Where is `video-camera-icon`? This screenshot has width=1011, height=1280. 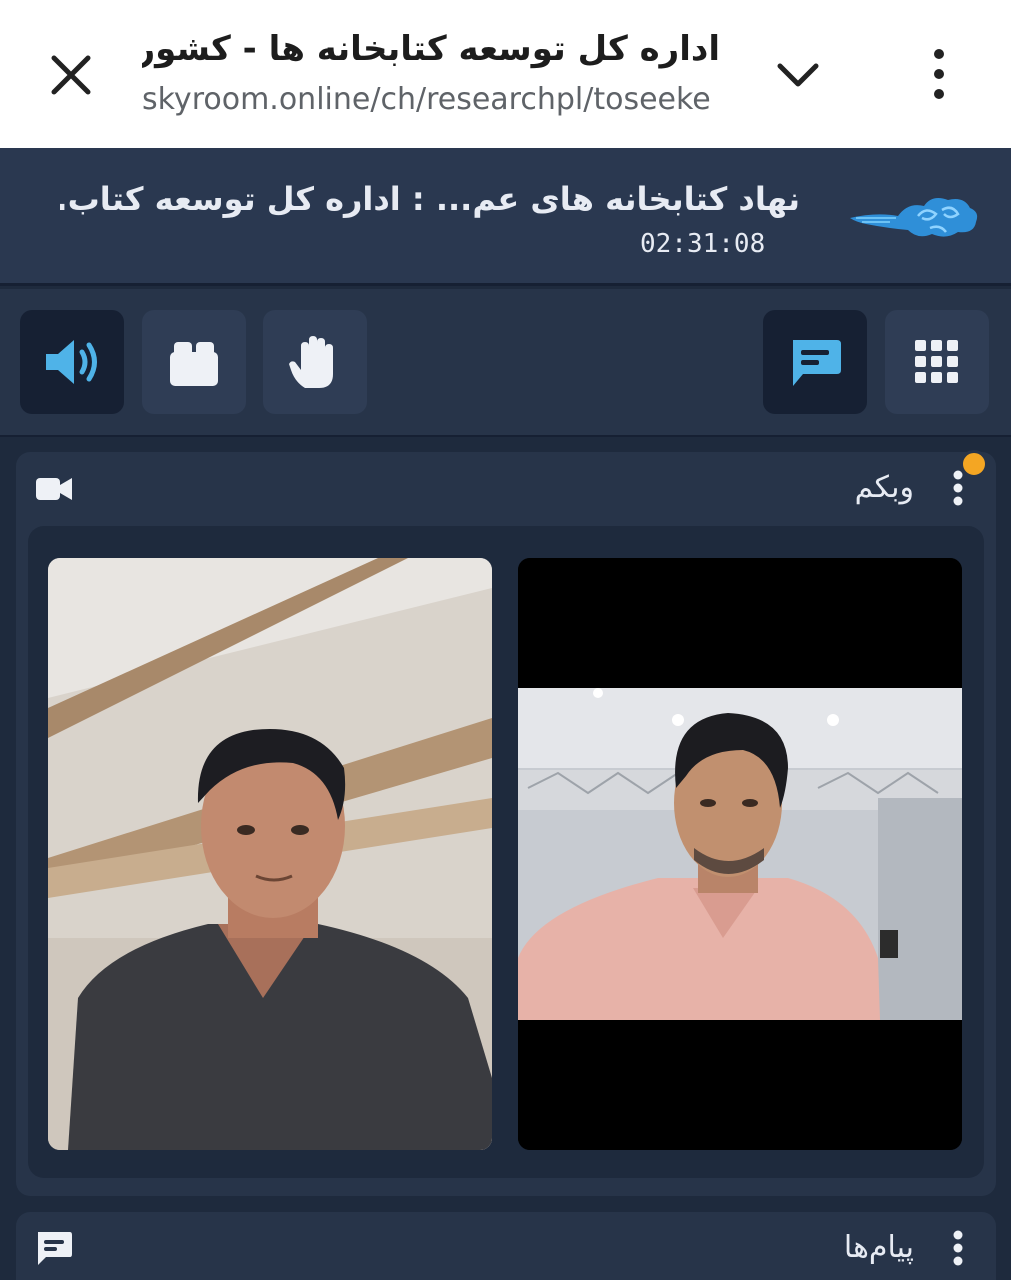 video-camera-icon is located at coordinates (54, 489).